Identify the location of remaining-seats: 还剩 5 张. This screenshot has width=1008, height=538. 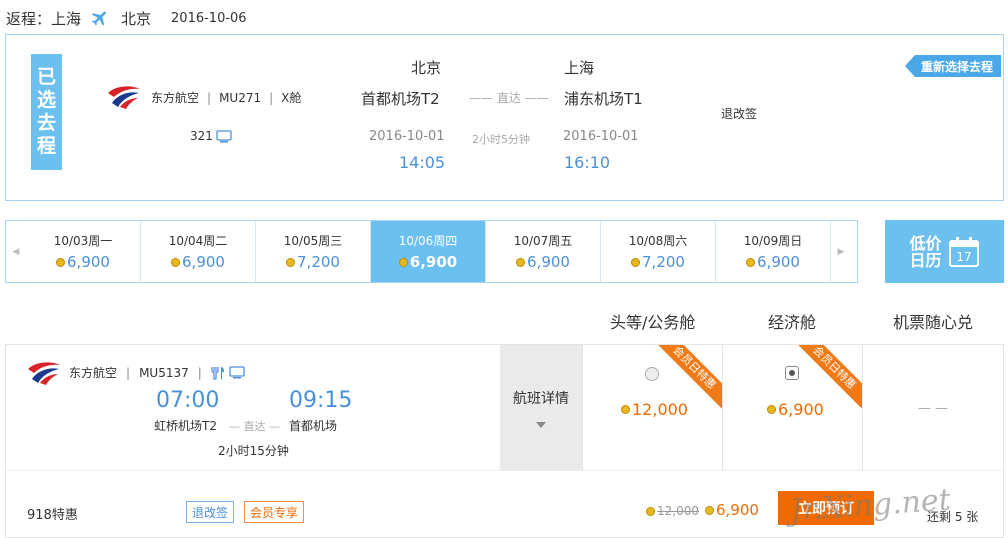
(953, 517).